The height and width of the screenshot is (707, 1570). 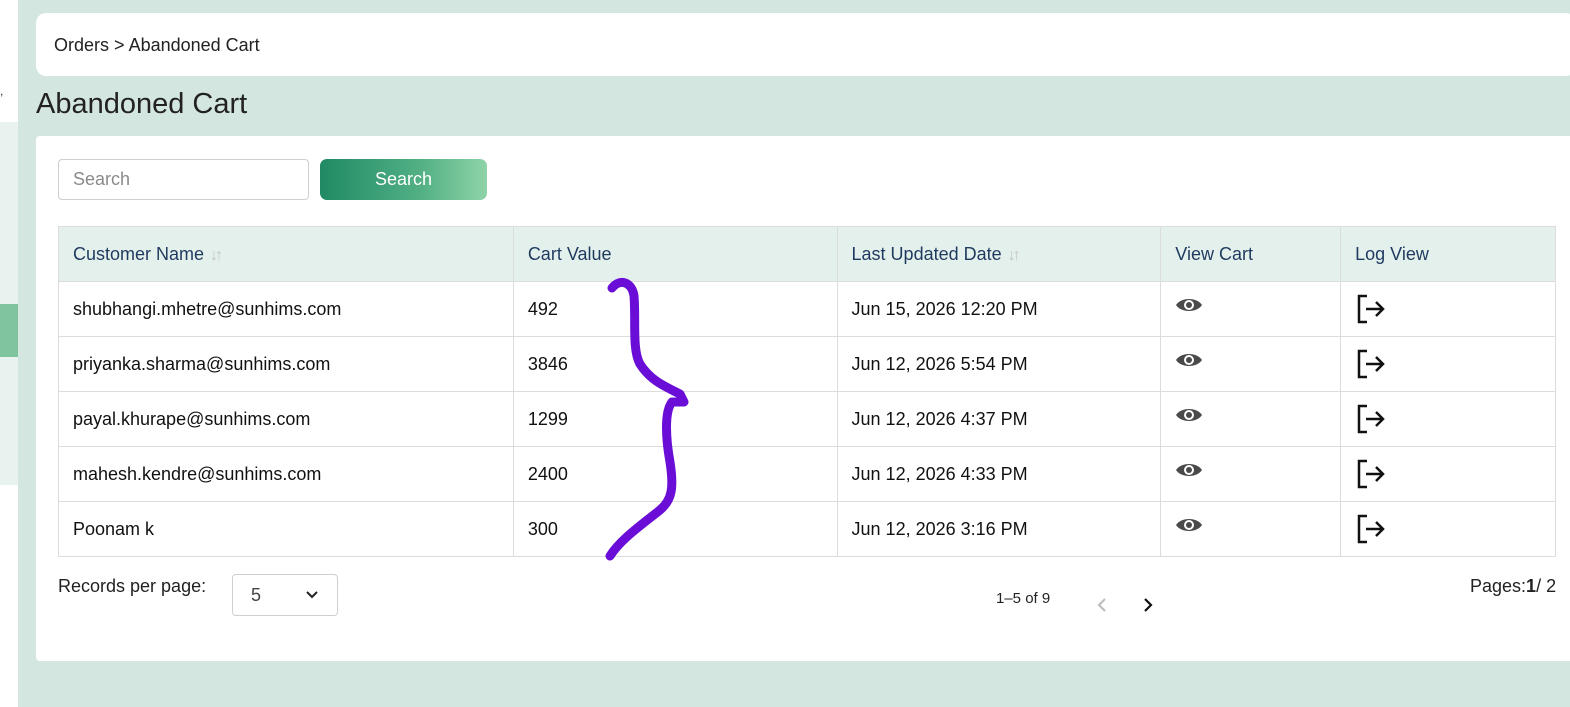 I want to click on cell-customer: Poonam k, so click(x=286, y=529).